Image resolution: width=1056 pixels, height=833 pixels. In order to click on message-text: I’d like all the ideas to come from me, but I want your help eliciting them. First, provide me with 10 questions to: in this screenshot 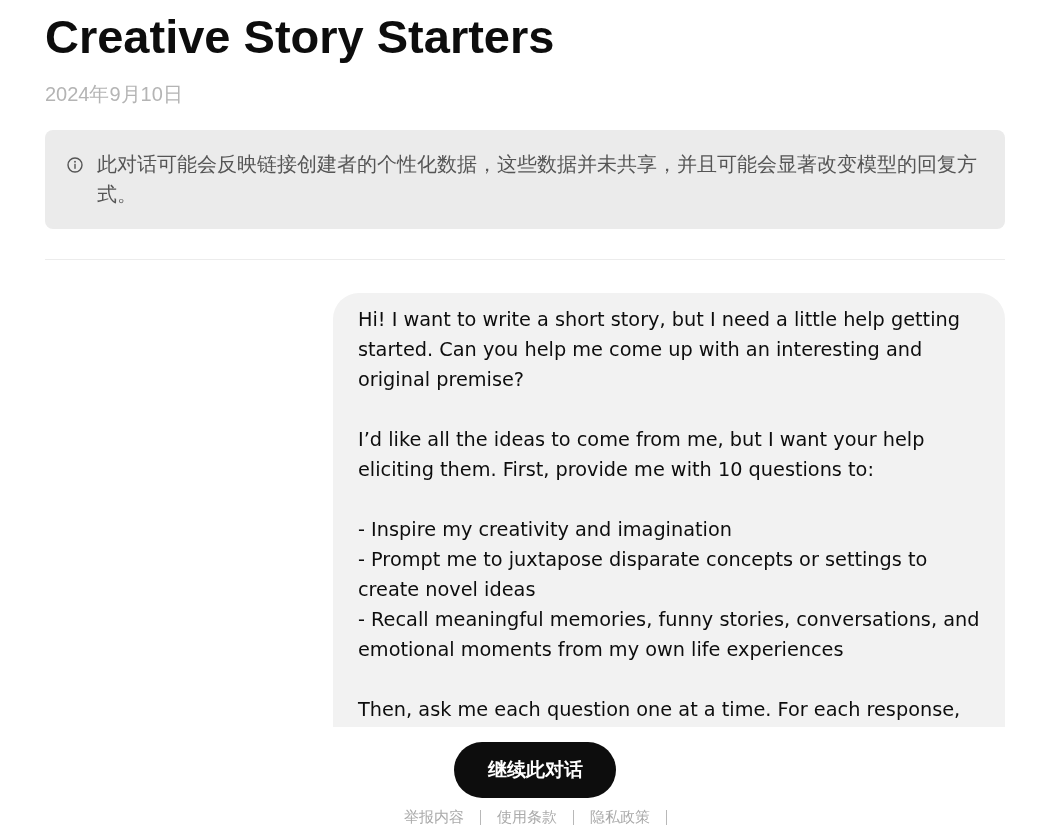, I will do `click(642, 455)`.